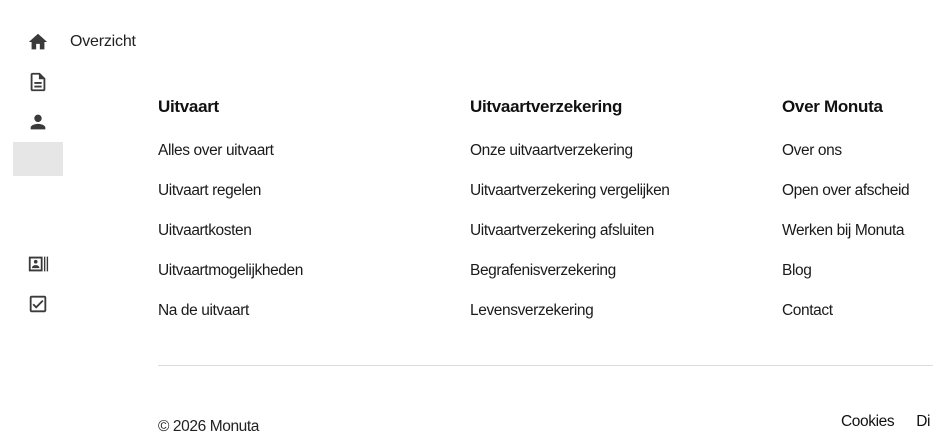 Image resolution: width=933 pixels, height=448 pixels. I want to click on home-icon, so click(38, 41).